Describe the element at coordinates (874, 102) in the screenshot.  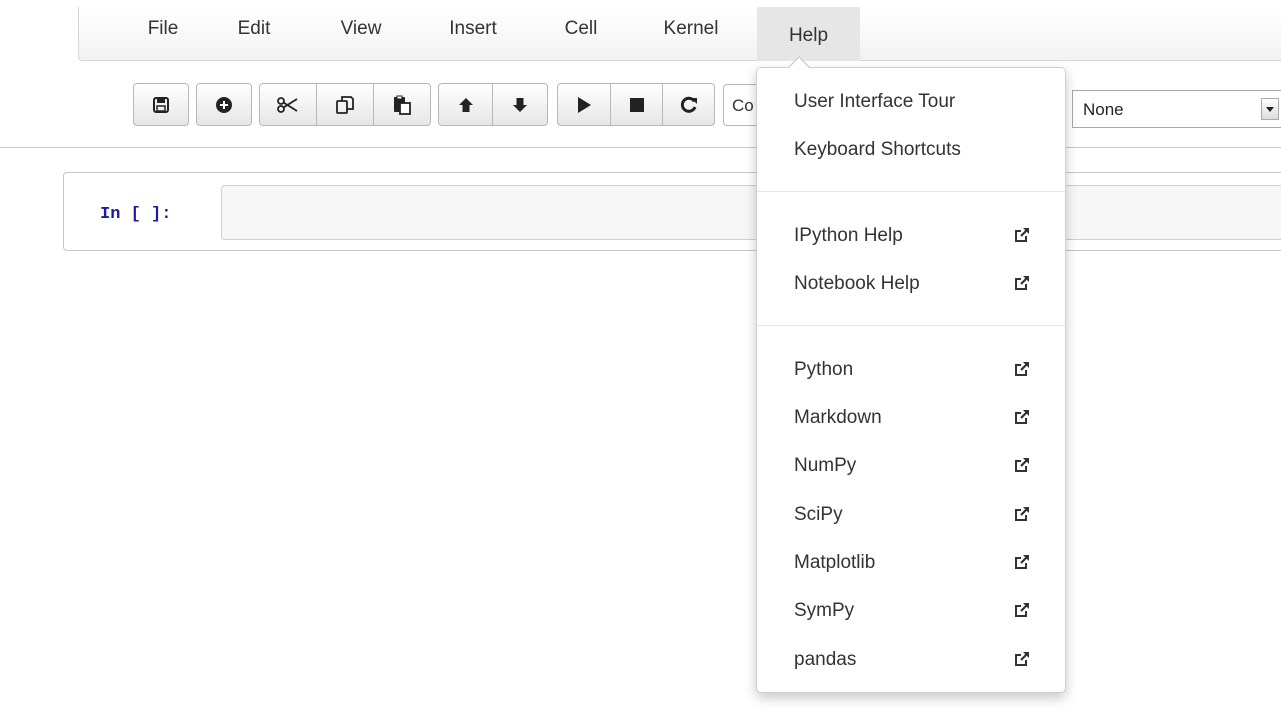
I see `help-item-user-interface-tour: User Interface Tour` at that location.